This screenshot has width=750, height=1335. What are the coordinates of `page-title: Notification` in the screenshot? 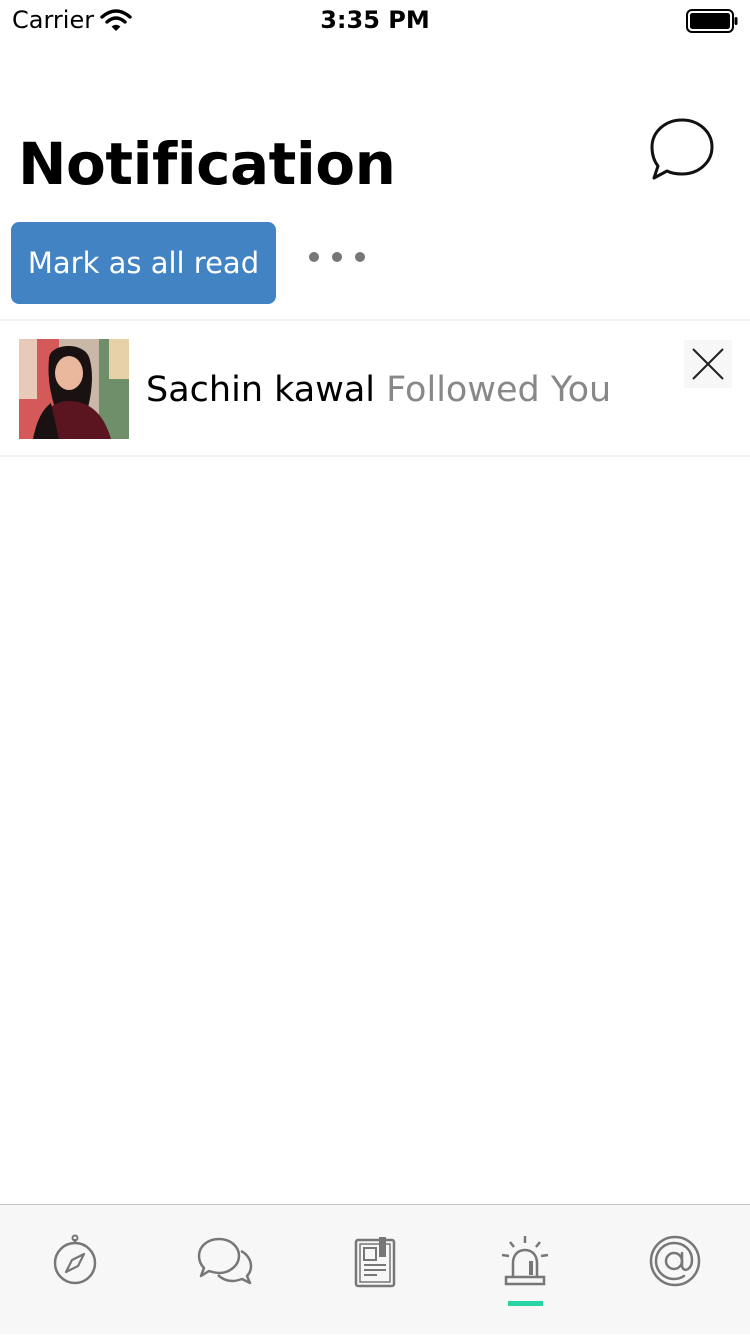 It's located at (207, 164).